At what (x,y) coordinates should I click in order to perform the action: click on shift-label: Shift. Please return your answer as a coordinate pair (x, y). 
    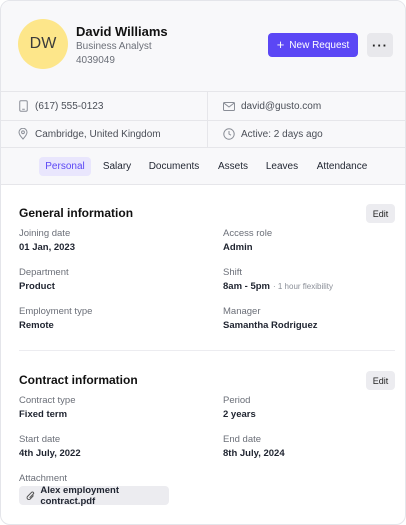
    Looking at the image, I should click on (233, 272).